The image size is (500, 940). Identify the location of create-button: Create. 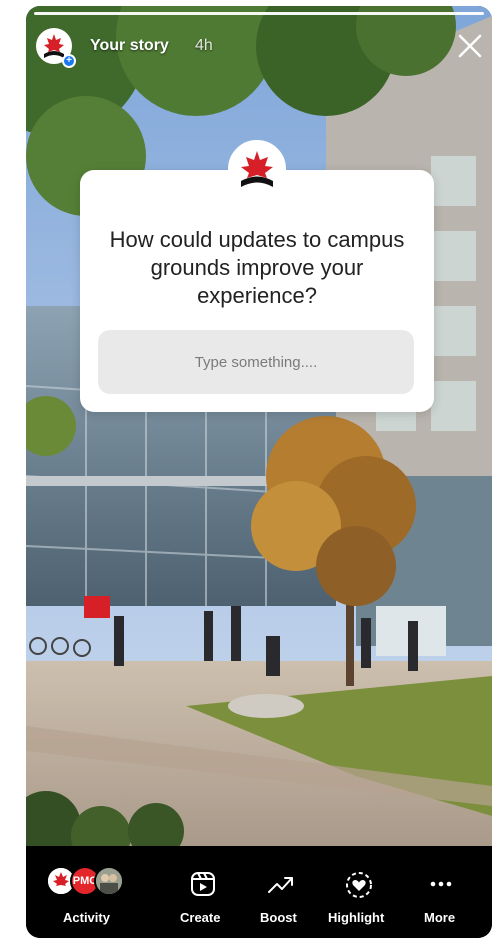
(204, 892).